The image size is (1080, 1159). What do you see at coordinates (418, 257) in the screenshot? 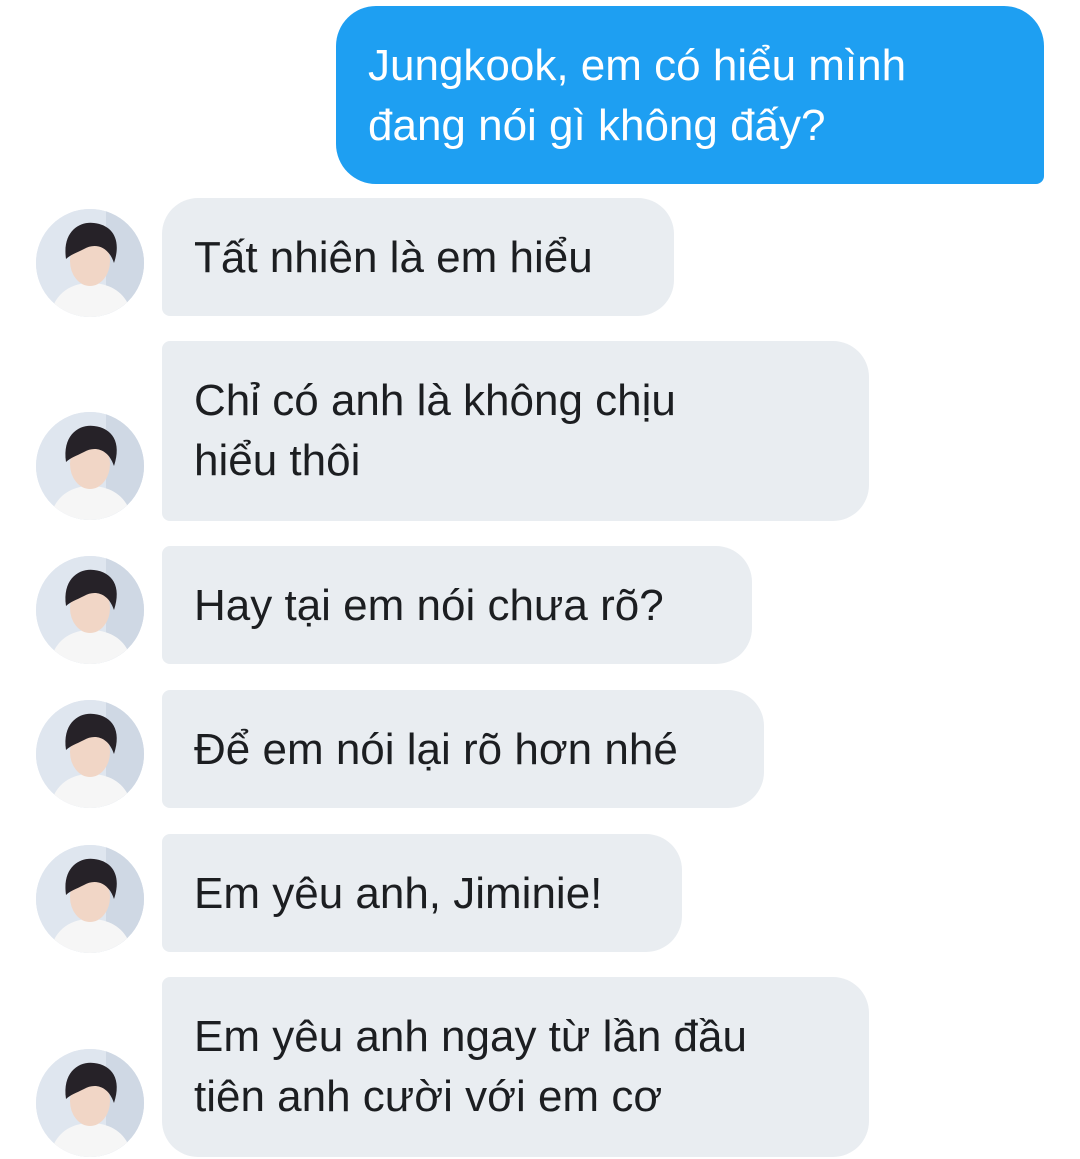
I see `received-message: Tất nhiên là em hiểu` at bounding box center [418, 257].